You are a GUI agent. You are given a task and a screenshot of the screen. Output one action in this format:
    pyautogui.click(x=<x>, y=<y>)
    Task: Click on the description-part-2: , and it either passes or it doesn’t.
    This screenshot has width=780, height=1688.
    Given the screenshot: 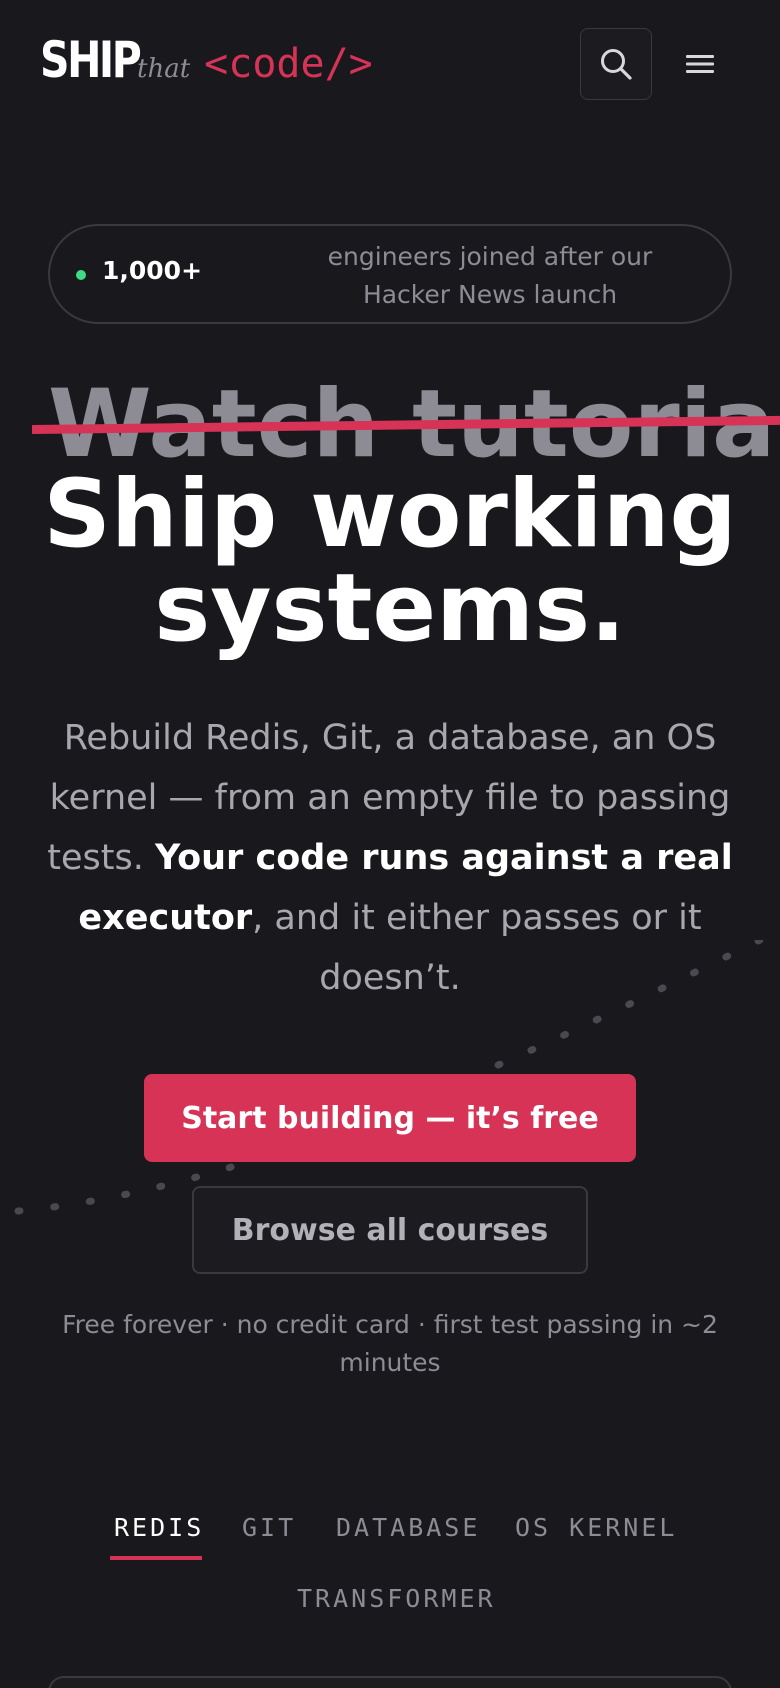 What is the action you would take?
    pyautogui.click(x=477, y=948)
    